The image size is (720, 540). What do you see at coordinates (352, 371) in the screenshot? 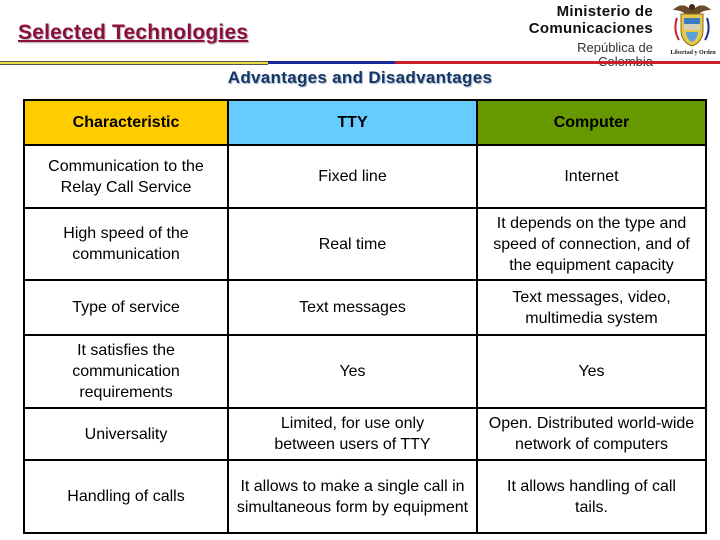
I see `cell-tty: Yes` at bounding box center [352, 371].